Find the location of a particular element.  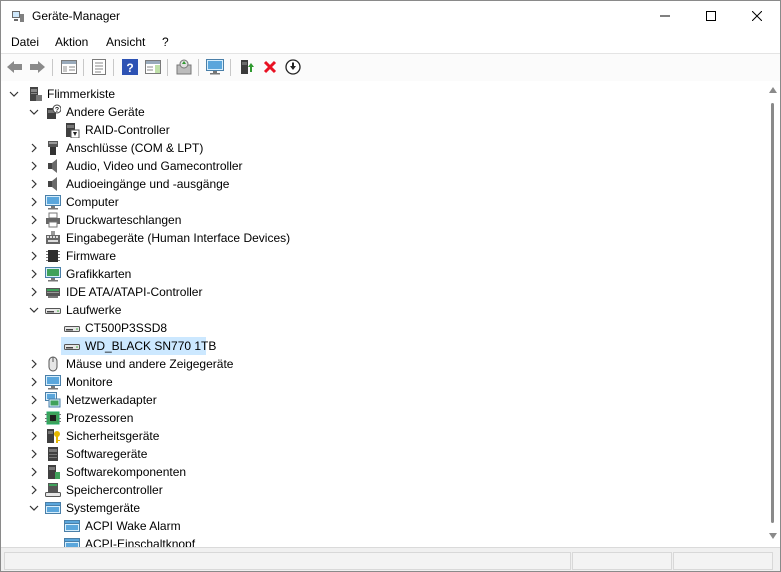

menu-help: ? is located at coordinates (165, 42).